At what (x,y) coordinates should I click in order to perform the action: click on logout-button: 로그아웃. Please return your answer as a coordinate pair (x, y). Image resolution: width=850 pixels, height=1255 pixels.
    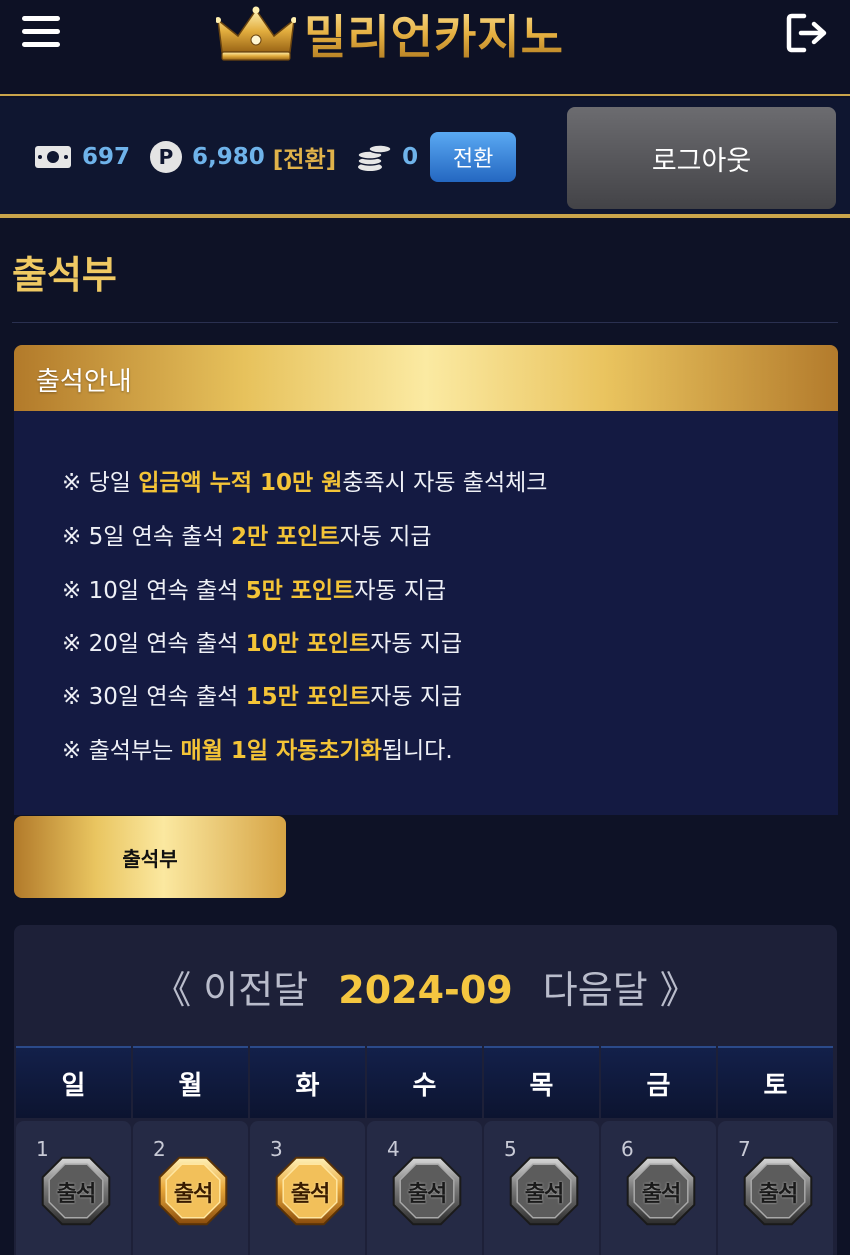
    Looking at the image, I should click on (701, 158).